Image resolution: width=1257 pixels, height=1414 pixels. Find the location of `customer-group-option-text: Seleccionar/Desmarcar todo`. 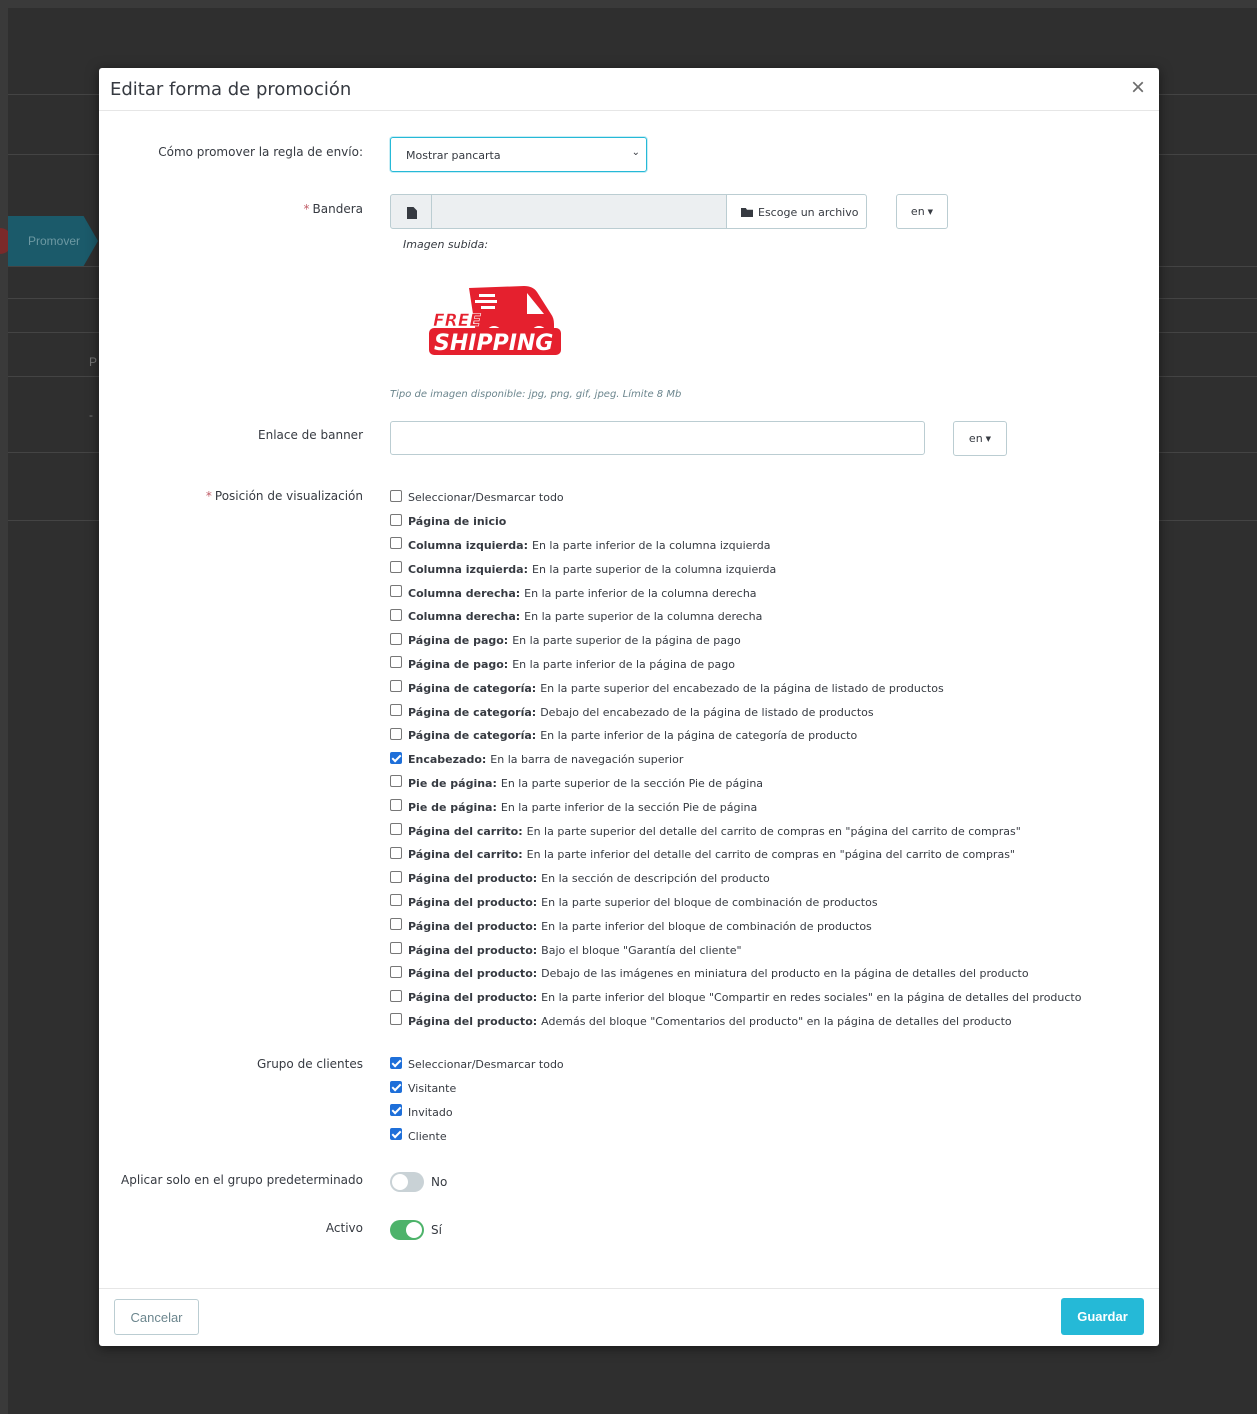

customer-group-option-text: Seleccionar/Desmarcar todo is located at coordinates (486, 1065).